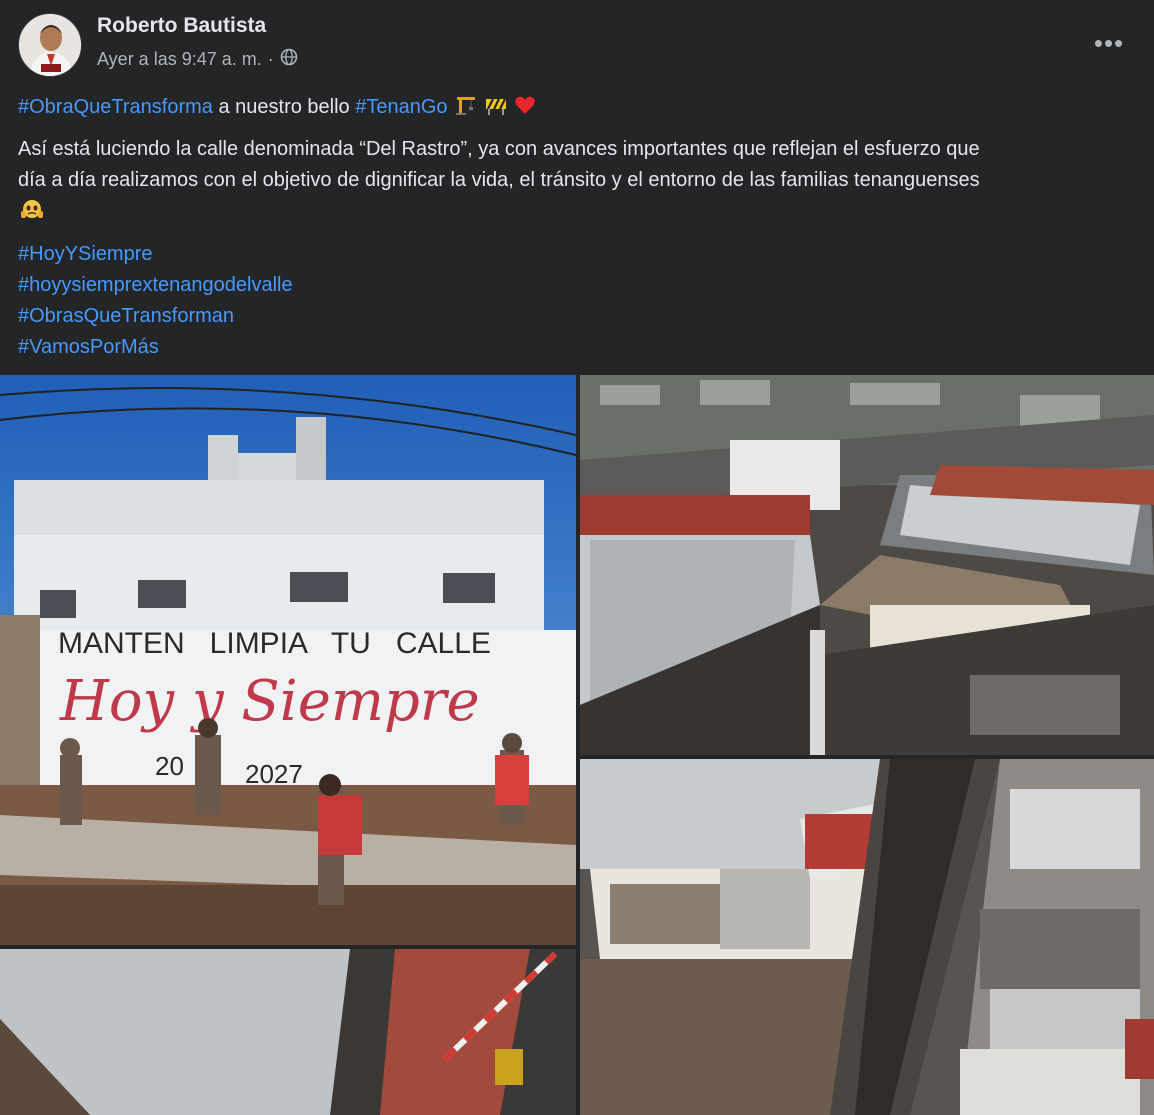 Image resolution: width=1154 pixels, height=1115 pixels. I want to click on red-heart-emoji-icon, so click(525, 110).